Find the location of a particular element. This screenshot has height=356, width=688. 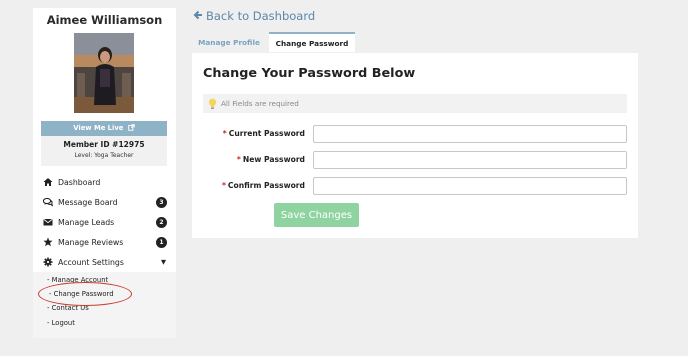

page-title: Change Your Password Below is located at coordinates (309, 73).